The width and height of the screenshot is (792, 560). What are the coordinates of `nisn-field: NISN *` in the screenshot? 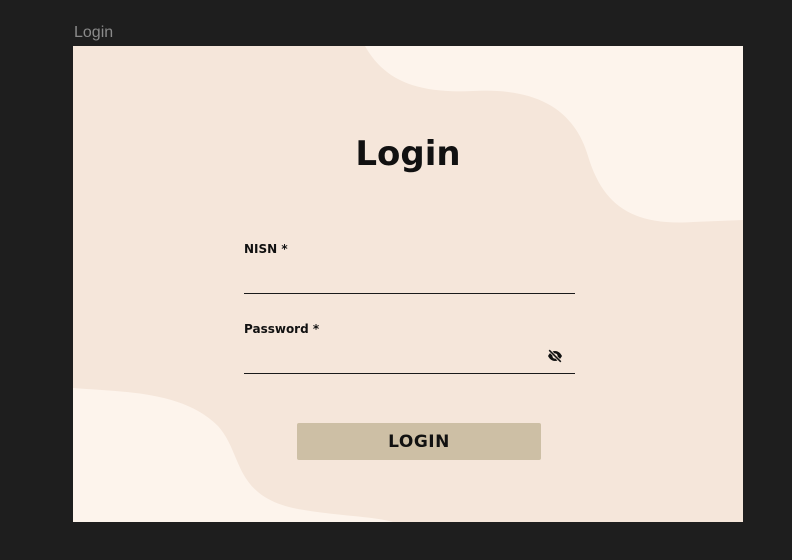 It's located at (409, 268).